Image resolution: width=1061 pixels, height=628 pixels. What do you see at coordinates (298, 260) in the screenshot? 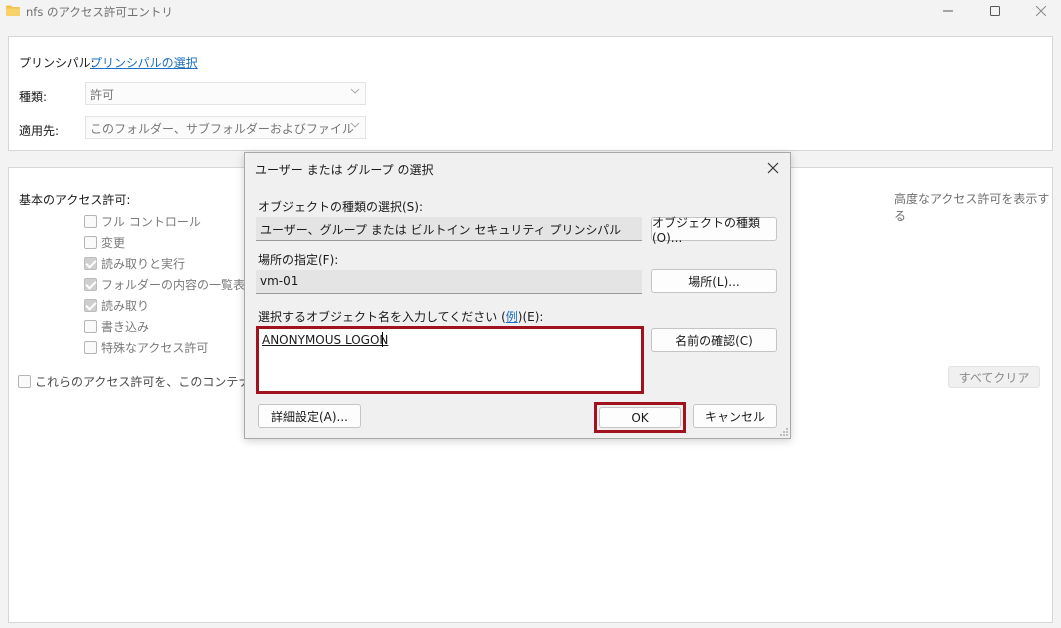
I see `location-label: 場所の指定(F):` at bounding box center [298, 260].